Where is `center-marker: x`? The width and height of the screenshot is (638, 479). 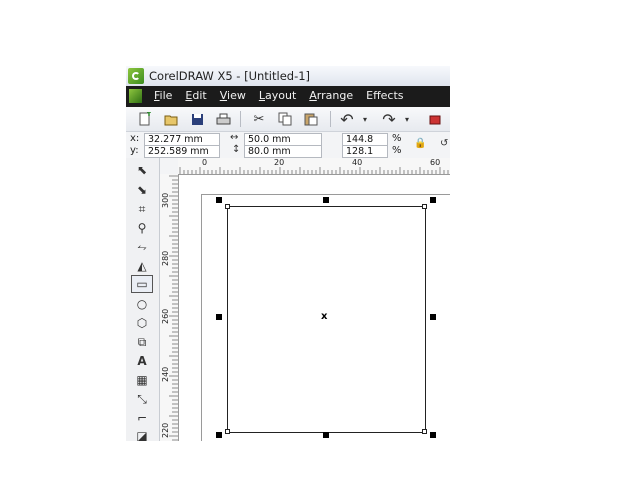 center-marker: x is located at coordinates (324, 316).